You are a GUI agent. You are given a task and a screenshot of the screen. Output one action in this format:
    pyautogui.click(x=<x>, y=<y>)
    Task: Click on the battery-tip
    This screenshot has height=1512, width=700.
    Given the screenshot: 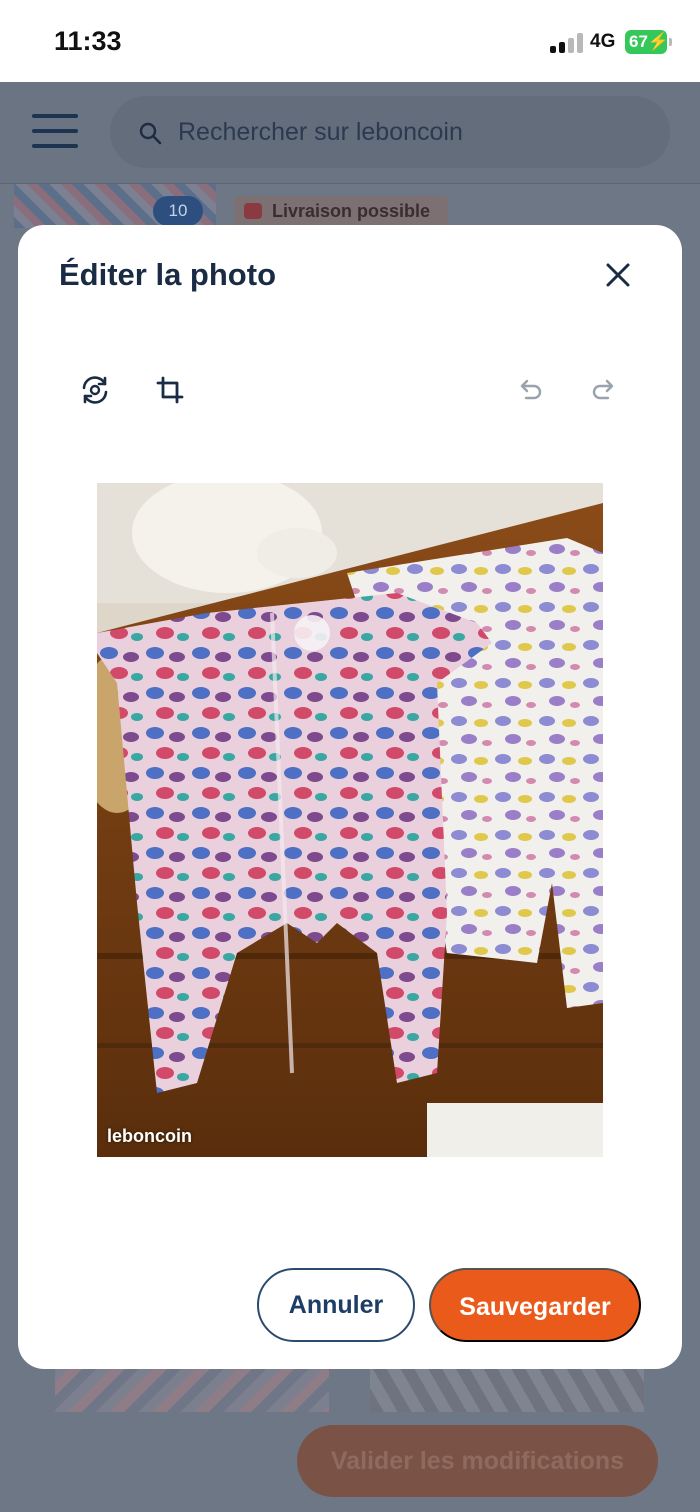 What is the action you would take?
    pyautogui.click(x=670, y=42)
    